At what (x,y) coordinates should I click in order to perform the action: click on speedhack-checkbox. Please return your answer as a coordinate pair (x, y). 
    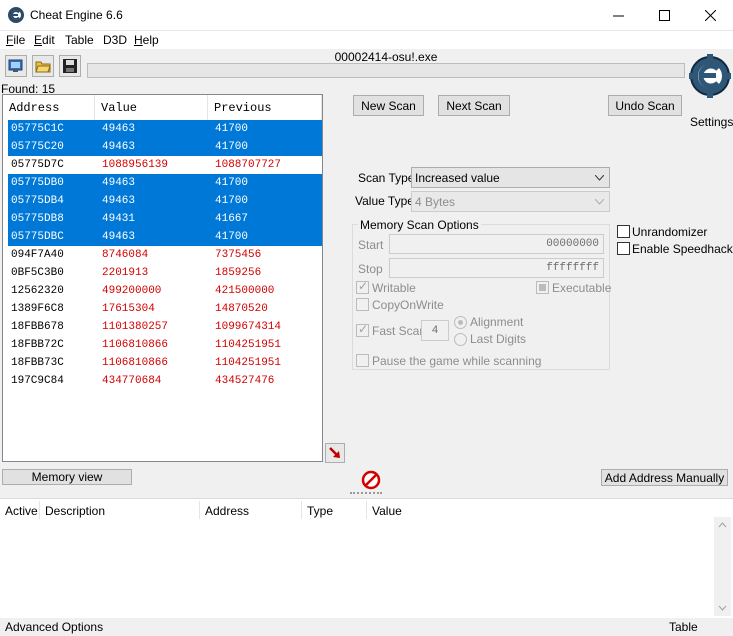
    Looking at the image, I should click on (623, 248).